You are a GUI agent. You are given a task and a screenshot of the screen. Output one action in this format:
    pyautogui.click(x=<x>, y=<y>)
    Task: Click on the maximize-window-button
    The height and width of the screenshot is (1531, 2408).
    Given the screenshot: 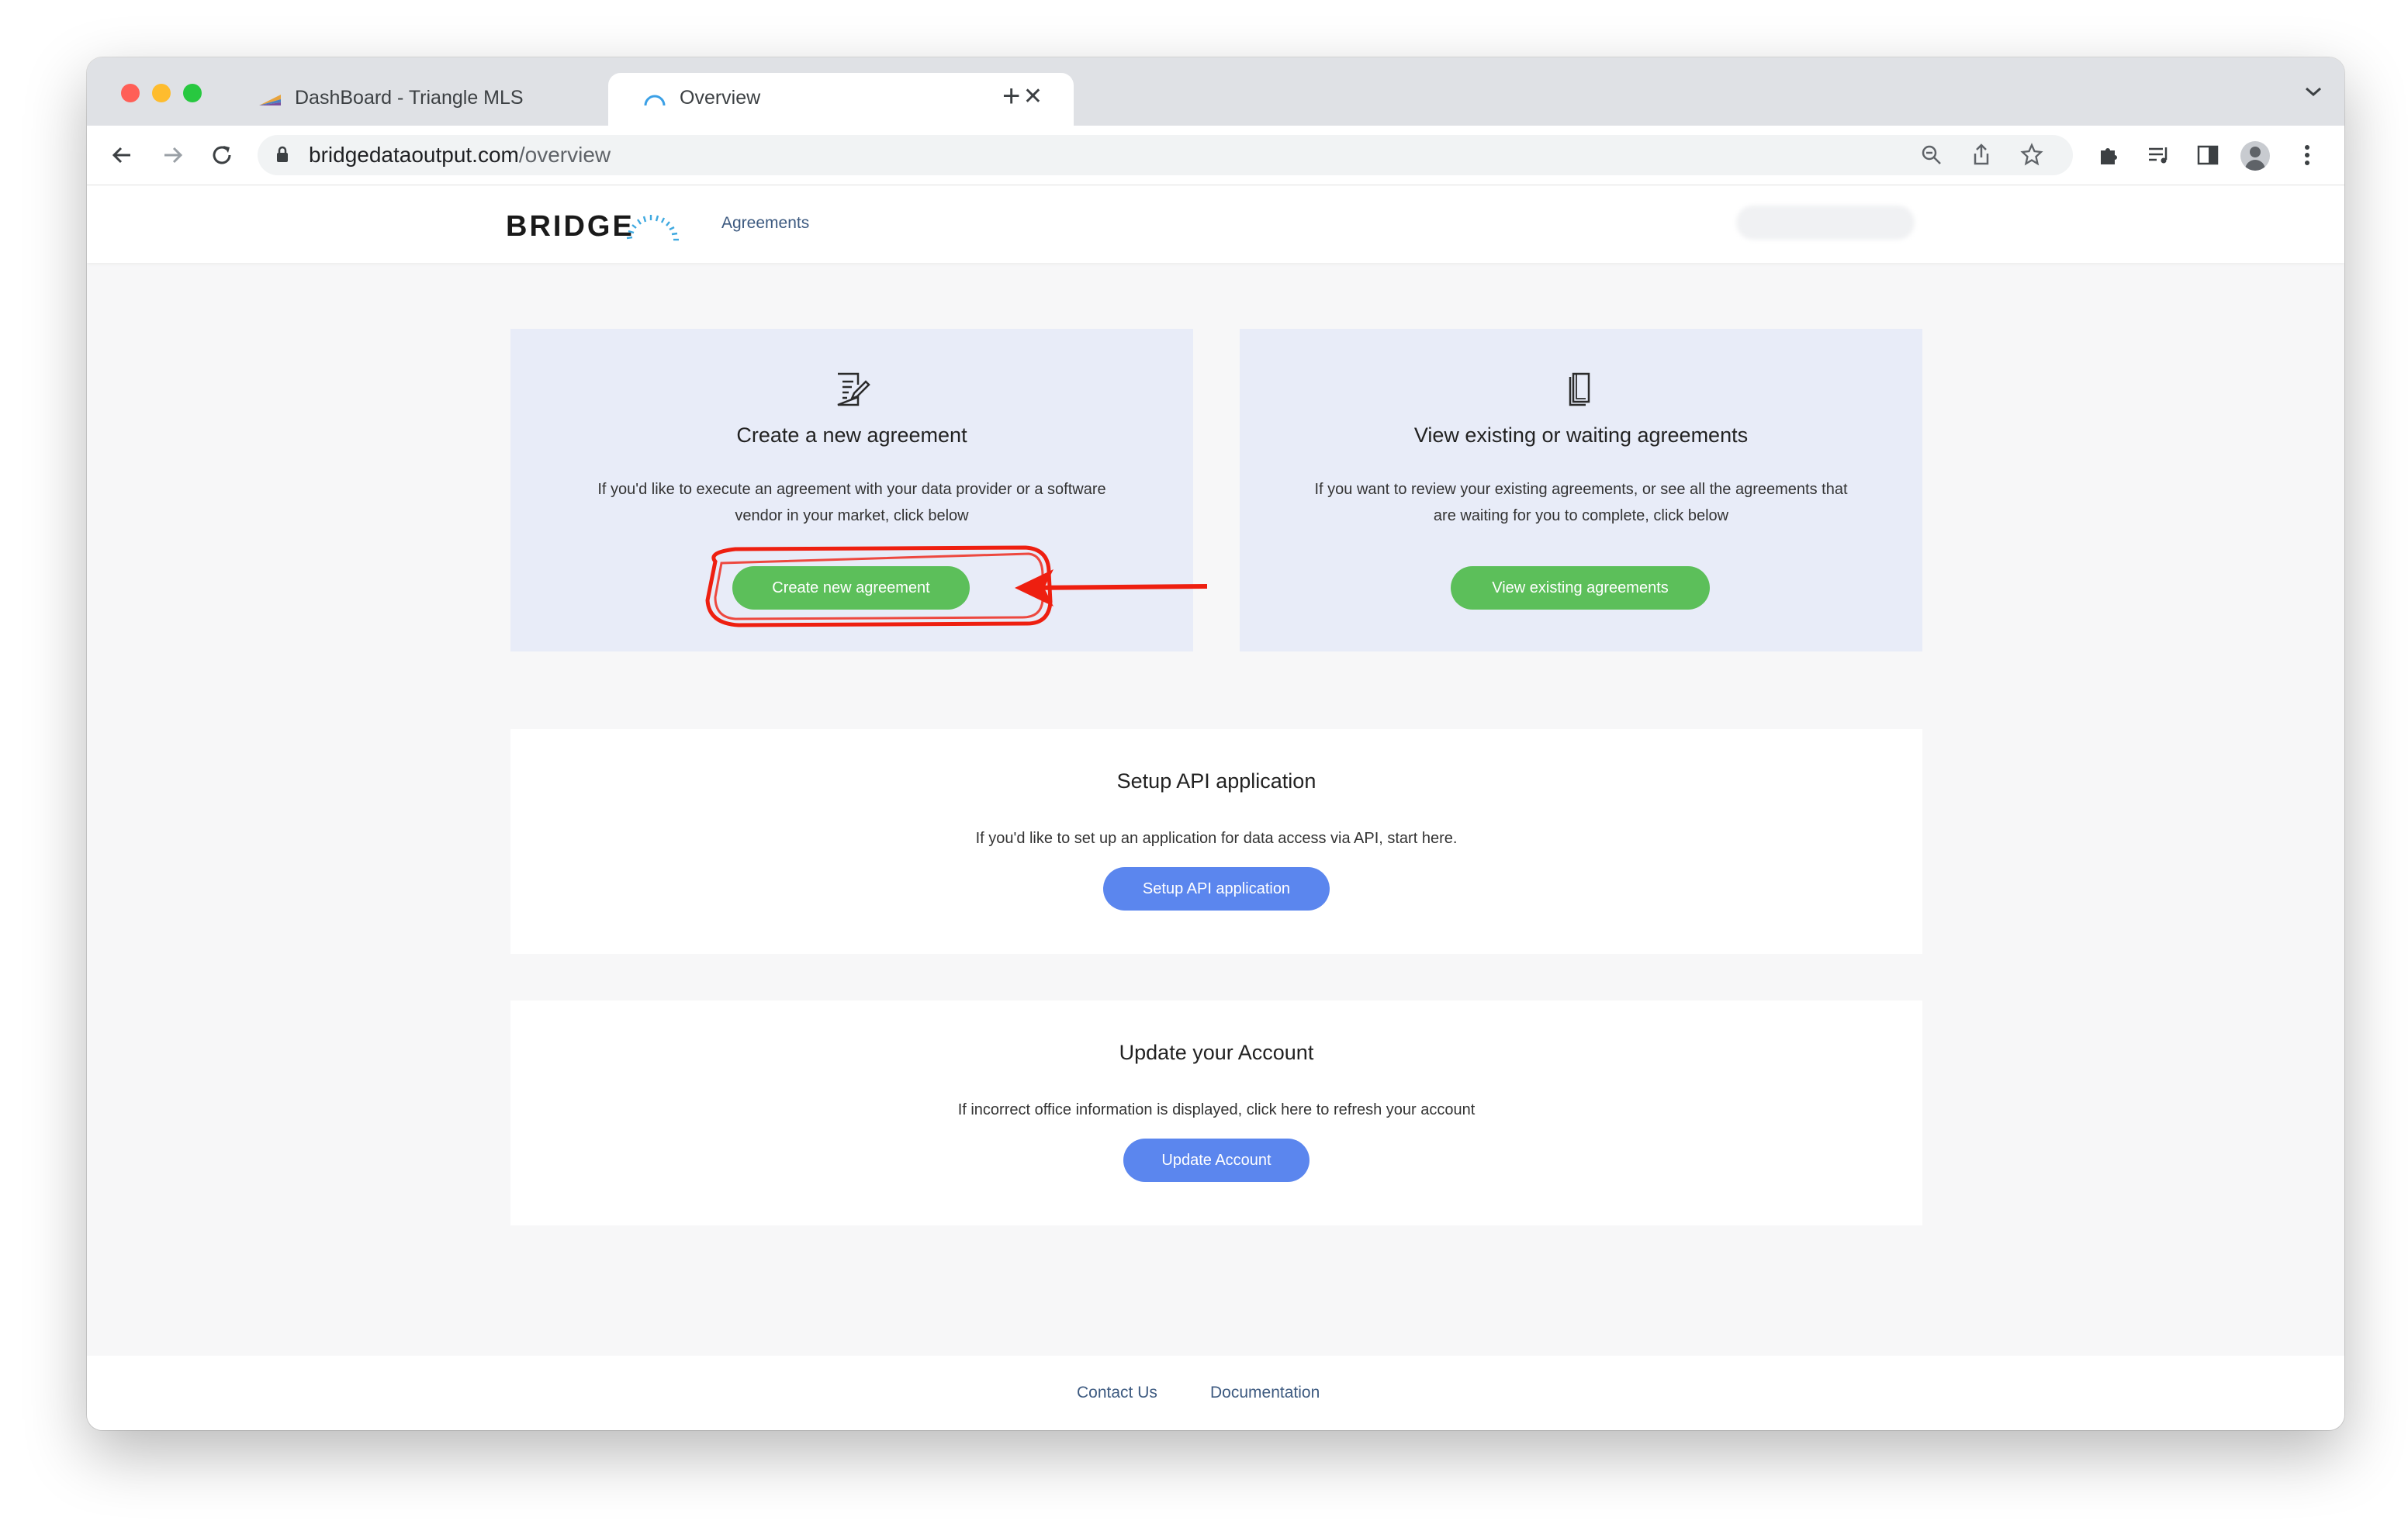 What is the action you would take?
    pyautogui.click(x=192, y=93)
    